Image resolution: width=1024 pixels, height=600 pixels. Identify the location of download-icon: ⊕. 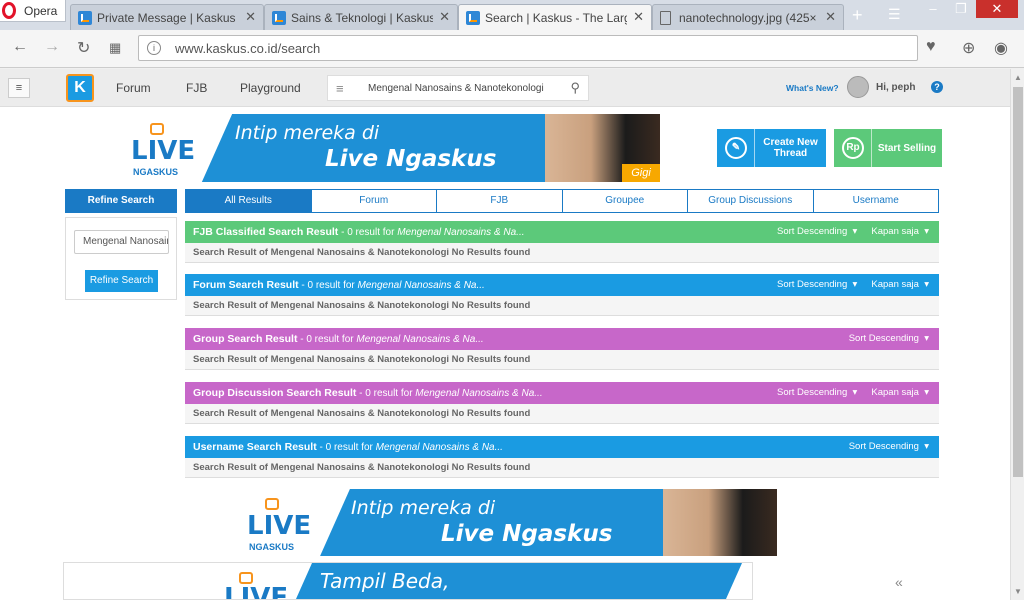
(968, 48).